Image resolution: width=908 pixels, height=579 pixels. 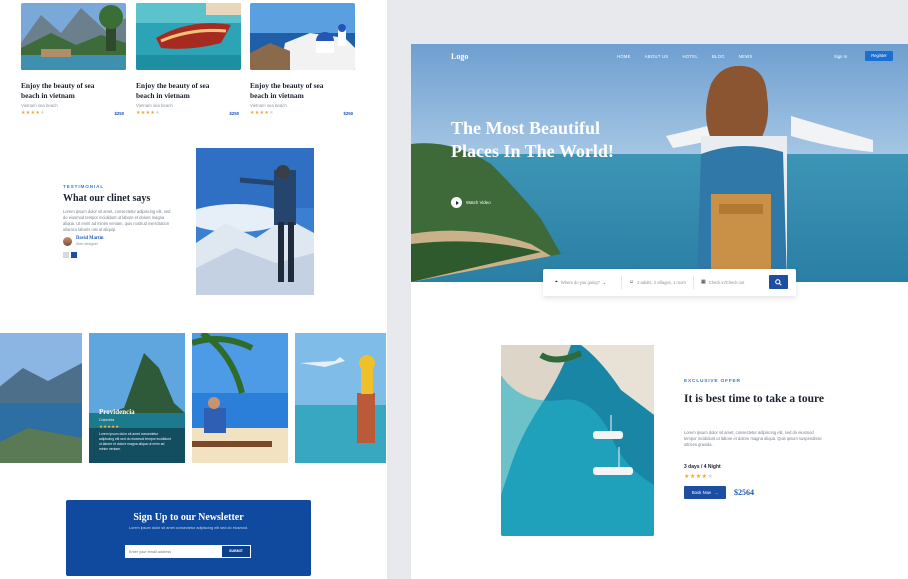 I want to click on guests-placeholder: 2 adults, 2 villages, 1 room, so click(x=661, y=282).